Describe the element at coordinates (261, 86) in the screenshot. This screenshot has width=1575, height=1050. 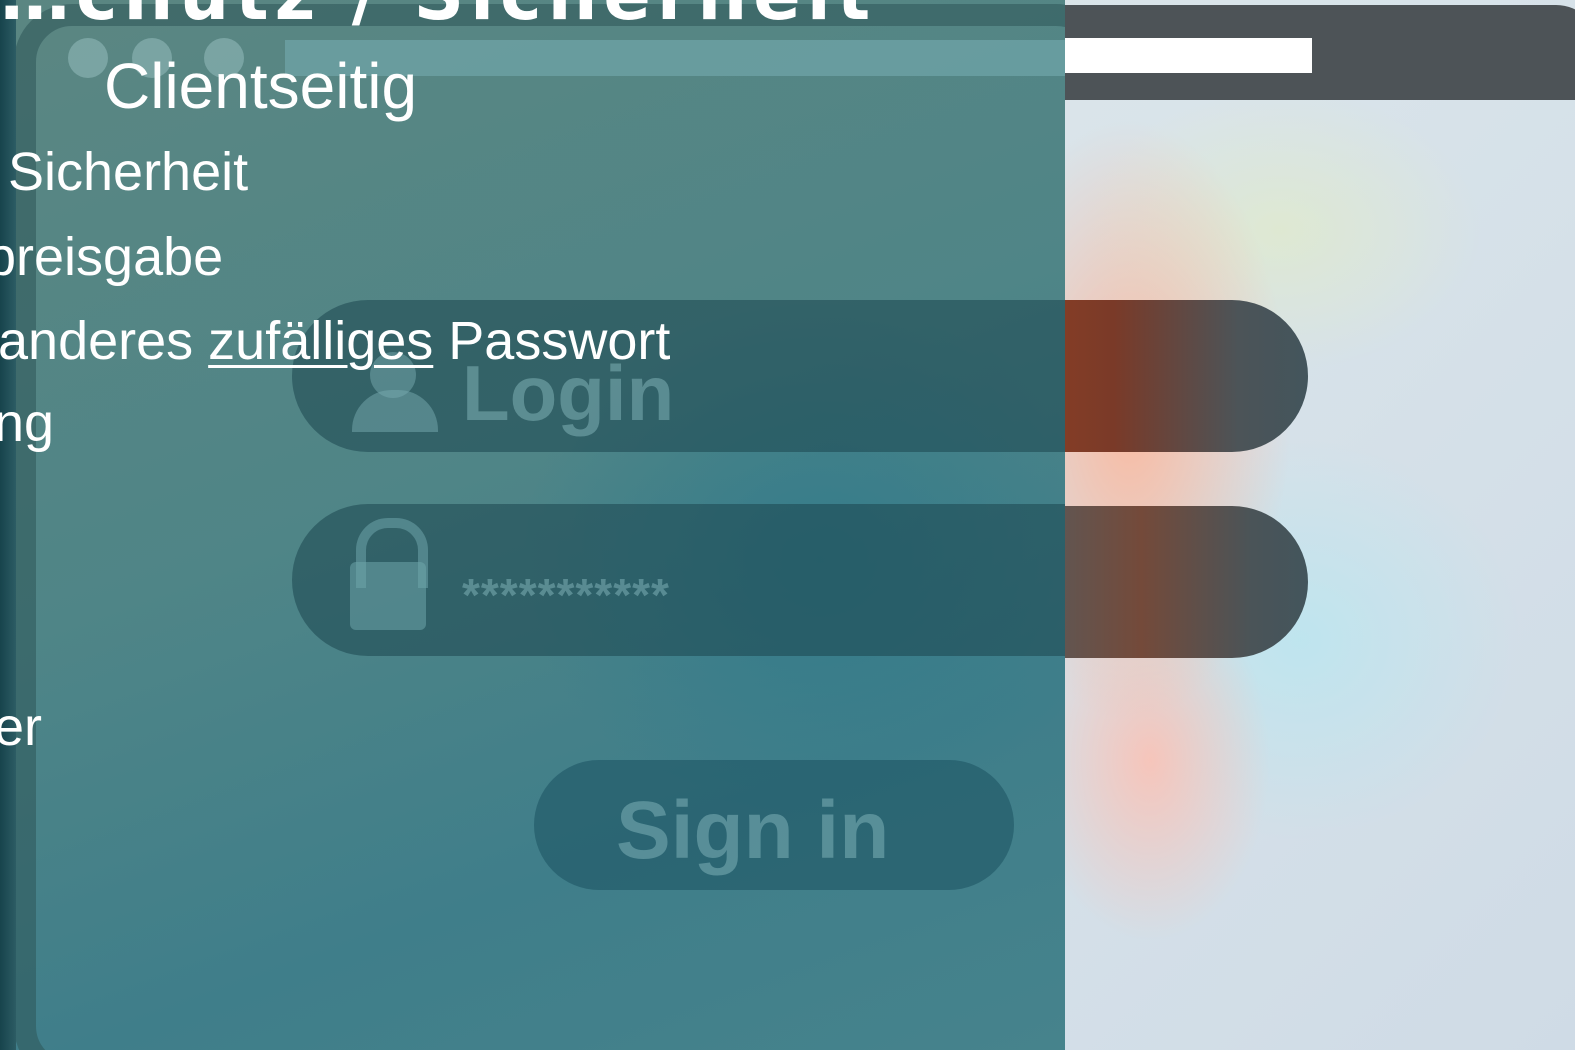
I see `subheading: Clientseitig` at that location.